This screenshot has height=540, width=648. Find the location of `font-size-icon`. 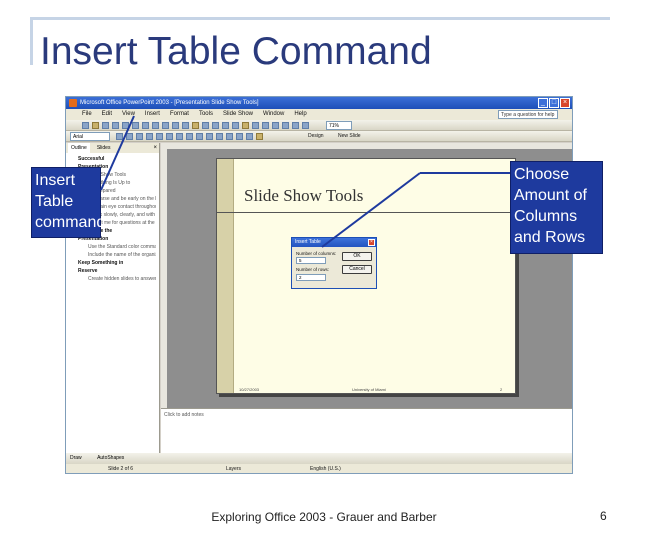

font-size-icon is located at coordinates (119, 136).